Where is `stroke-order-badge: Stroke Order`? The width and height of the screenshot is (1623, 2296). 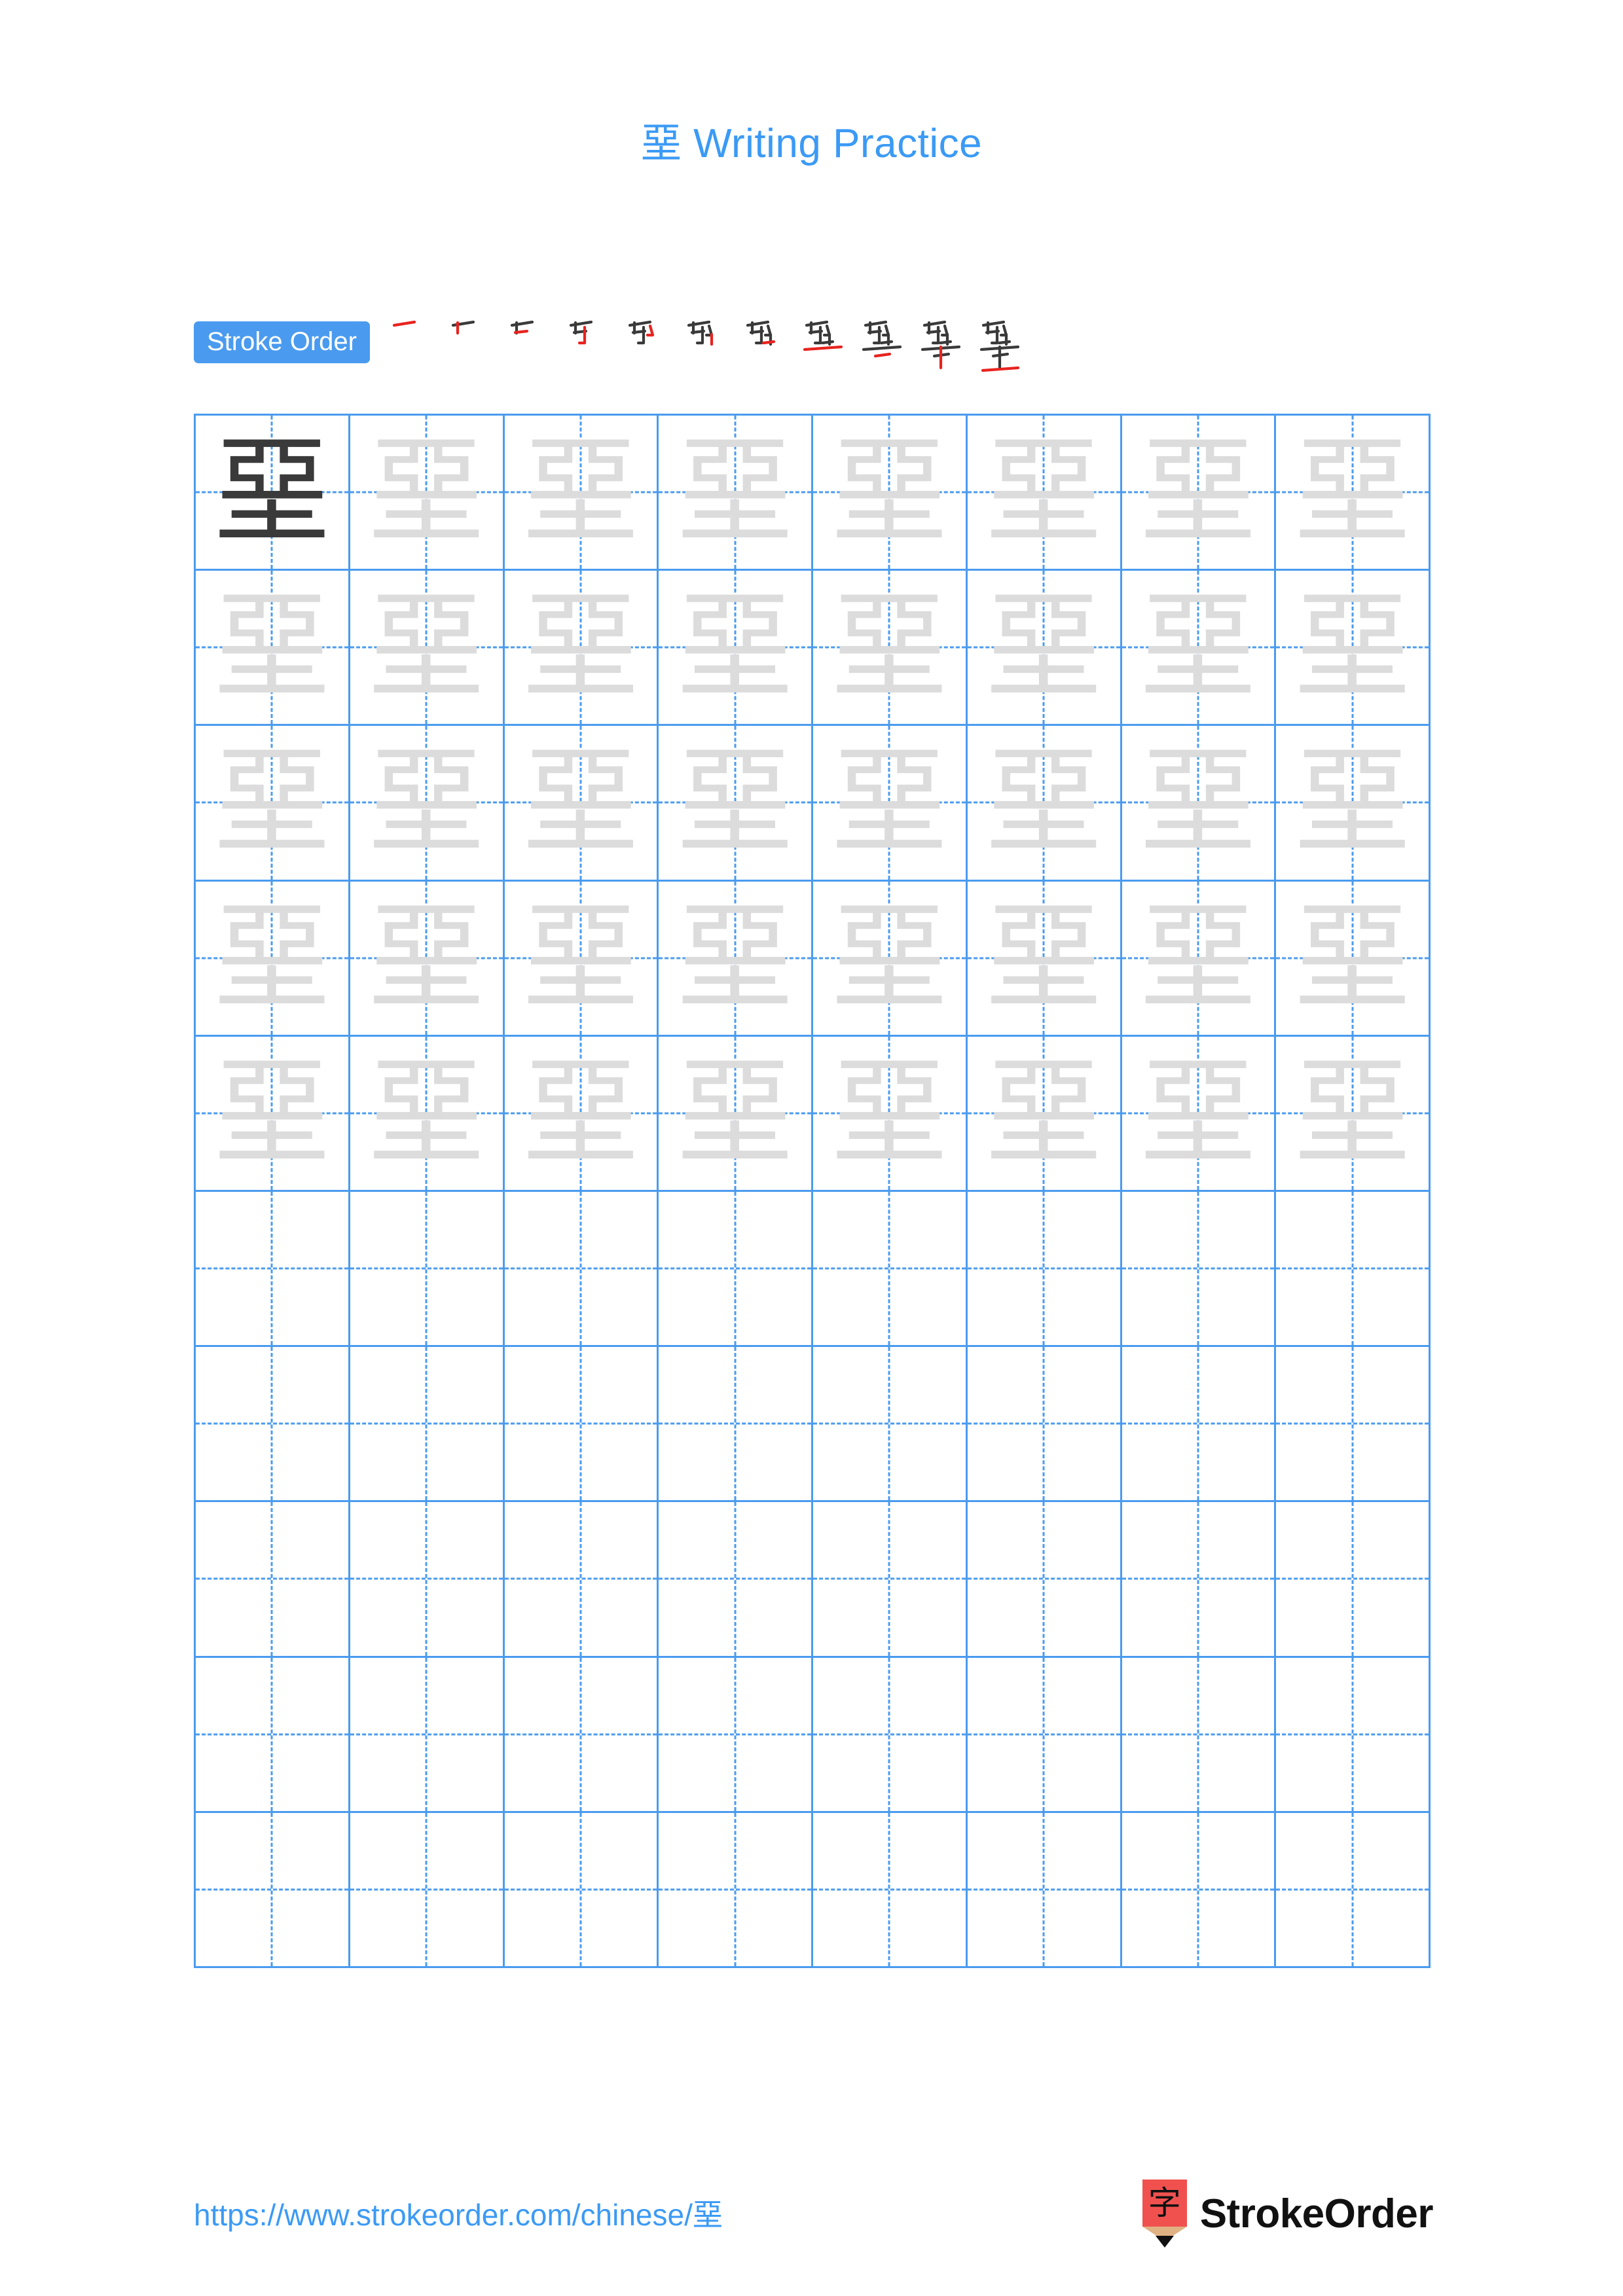 stroke-order-badge: Stroke Order is located at coordinates (282, 342).